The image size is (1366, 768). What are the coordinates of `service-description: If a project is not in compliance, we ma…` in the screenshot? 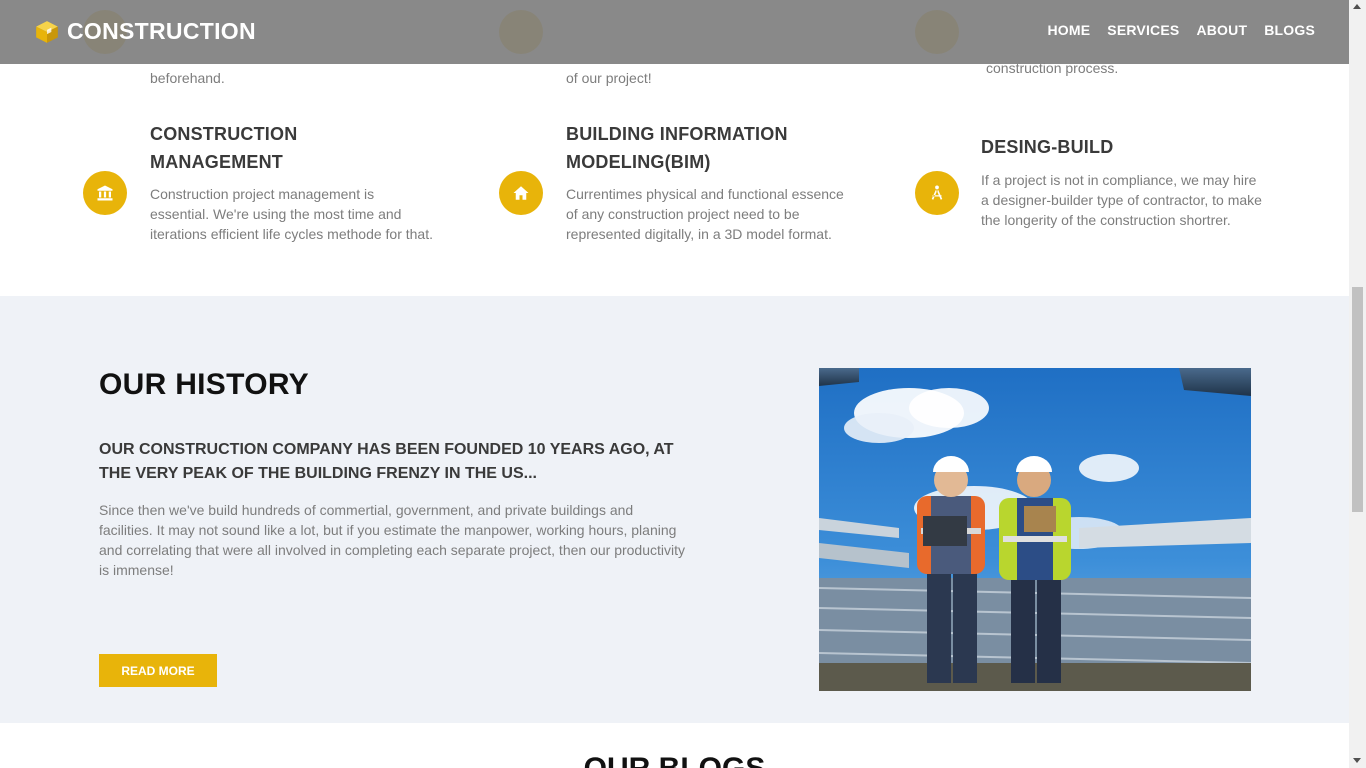 It's located at (1121, 200).